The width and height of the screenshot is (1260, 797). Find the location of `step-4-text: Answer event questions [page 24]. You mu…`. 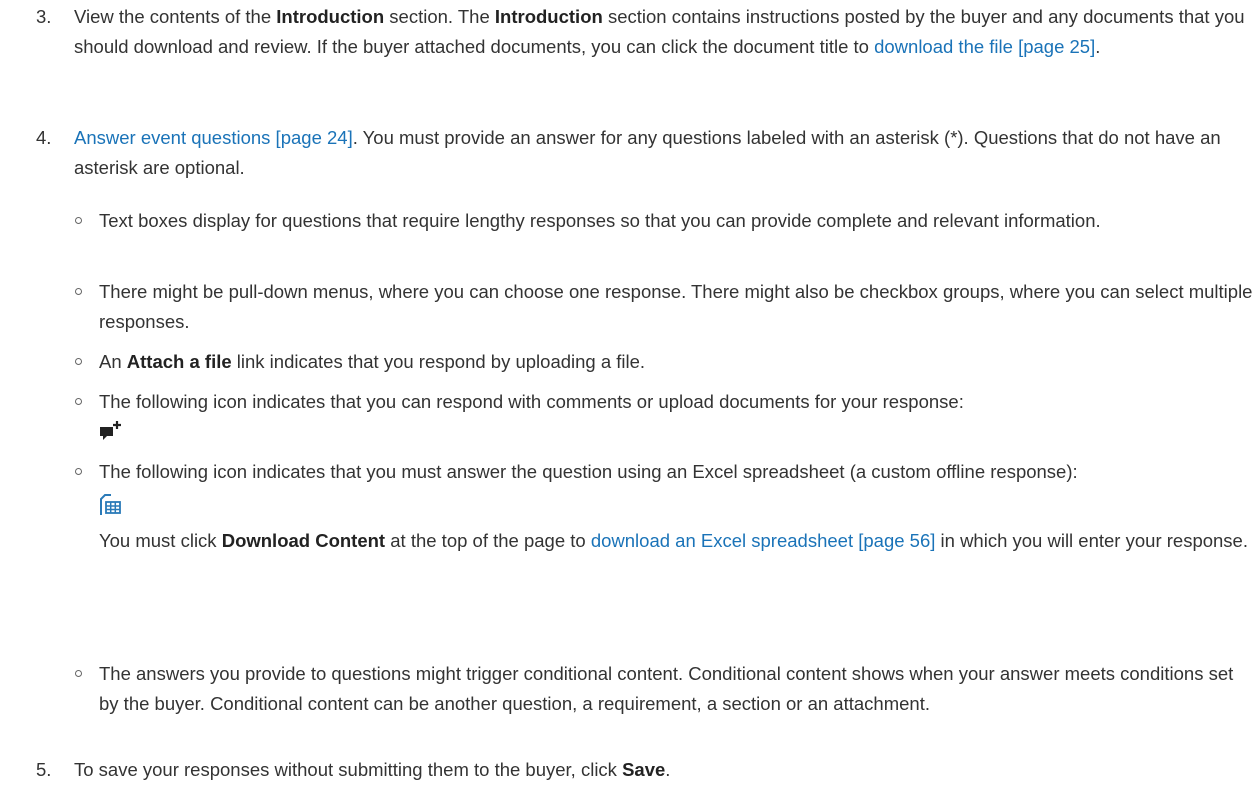

step-4-text: Answer event questions [page 24]. You mu… is located at coordinates (647, 152).